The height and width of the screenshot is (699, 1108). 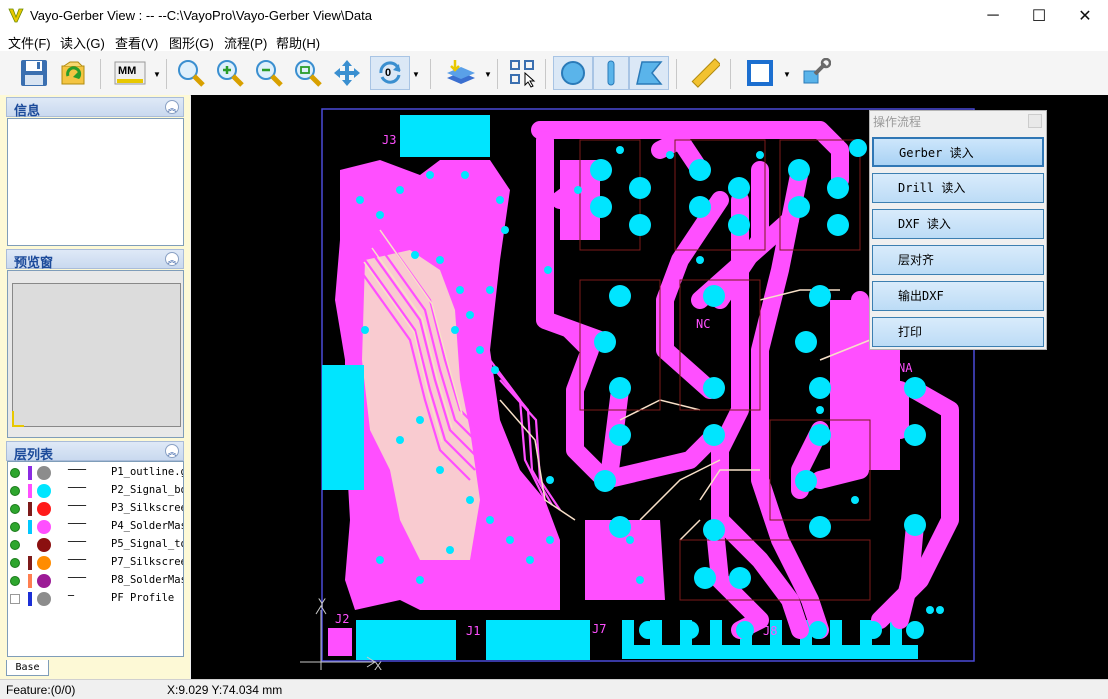 What do you see at coordinates (95, 599) in the screenshot?
I see `layer-row: ─ PF Profile` at bounding box center [95, 599].